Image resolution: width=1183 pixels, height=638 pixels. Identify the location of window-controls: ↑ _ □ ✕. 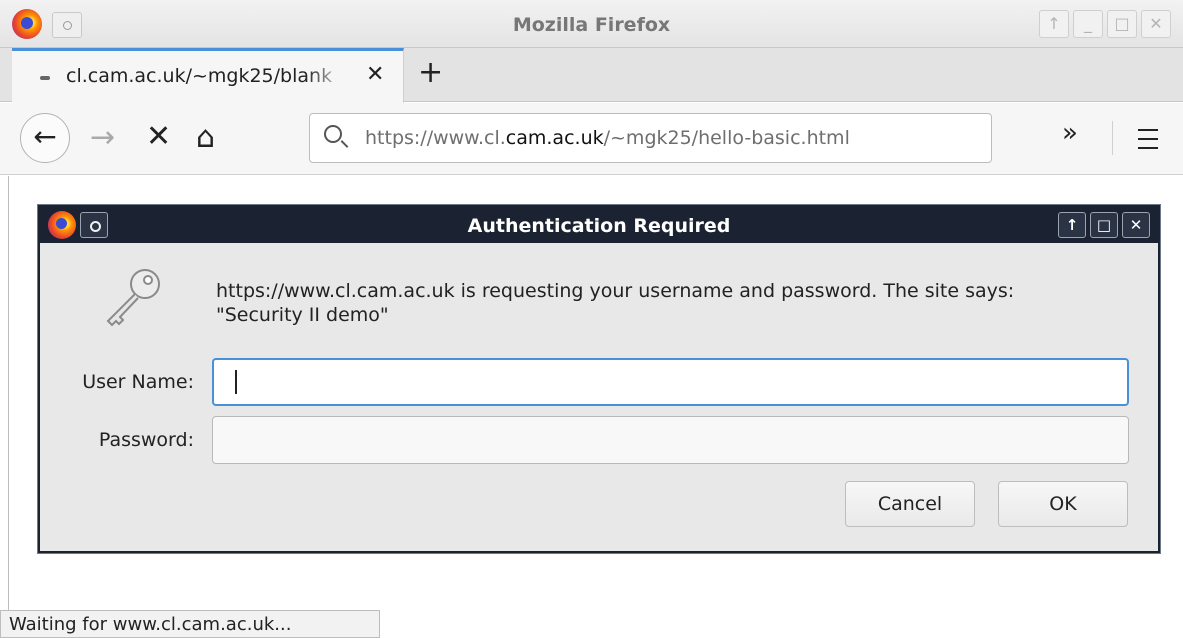
(1105, 24).